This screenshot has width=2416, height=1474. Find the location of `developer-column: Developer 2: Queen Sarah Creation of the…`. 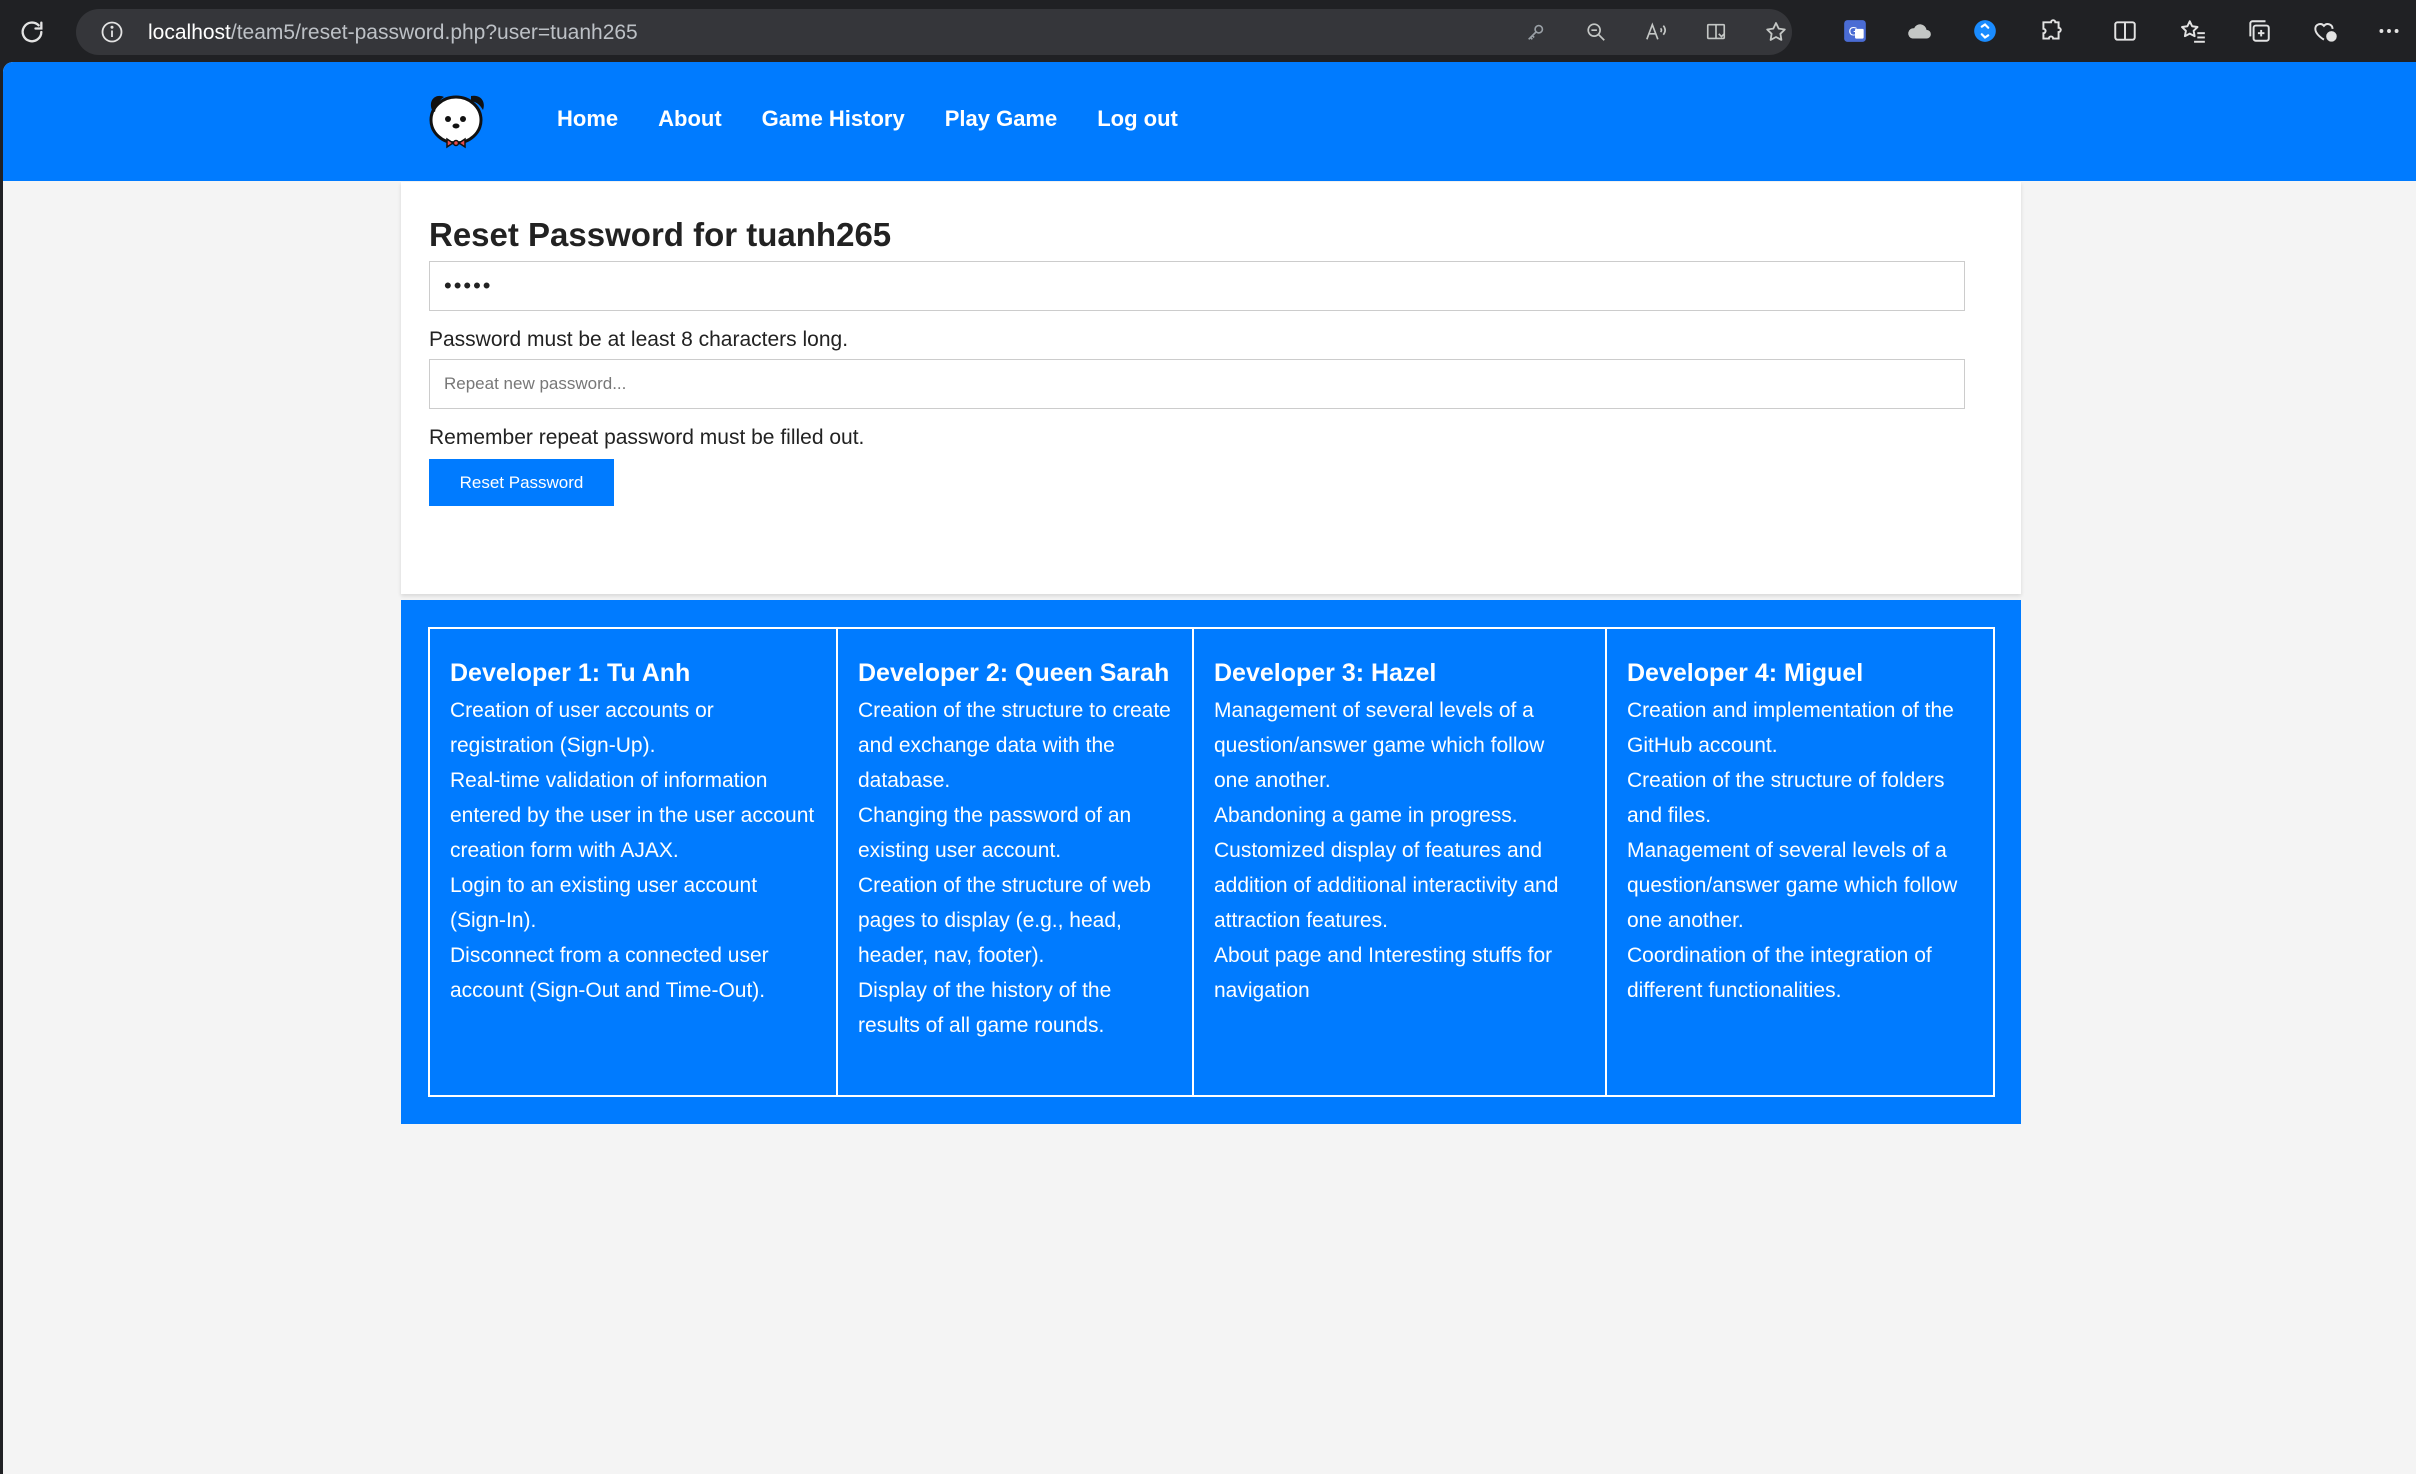

developer-column: Developer 2: Queen Sarah Creation of the… is located at coordinates (1016, 862).